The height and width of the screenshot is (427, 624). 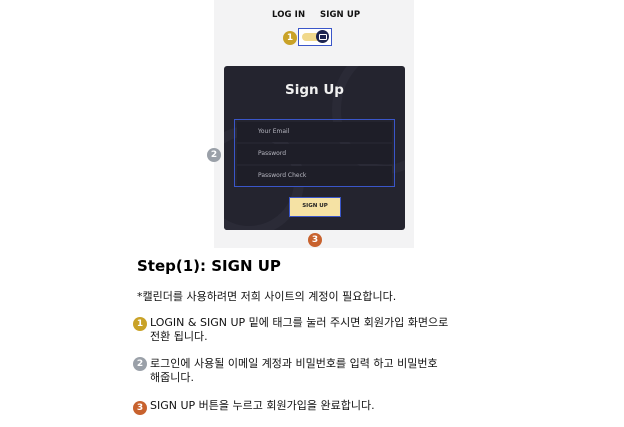 What do you see at coordinates (214, 155) in the screenshot?
I see `step-badge-2: 2` at bounding box center [214, 155].